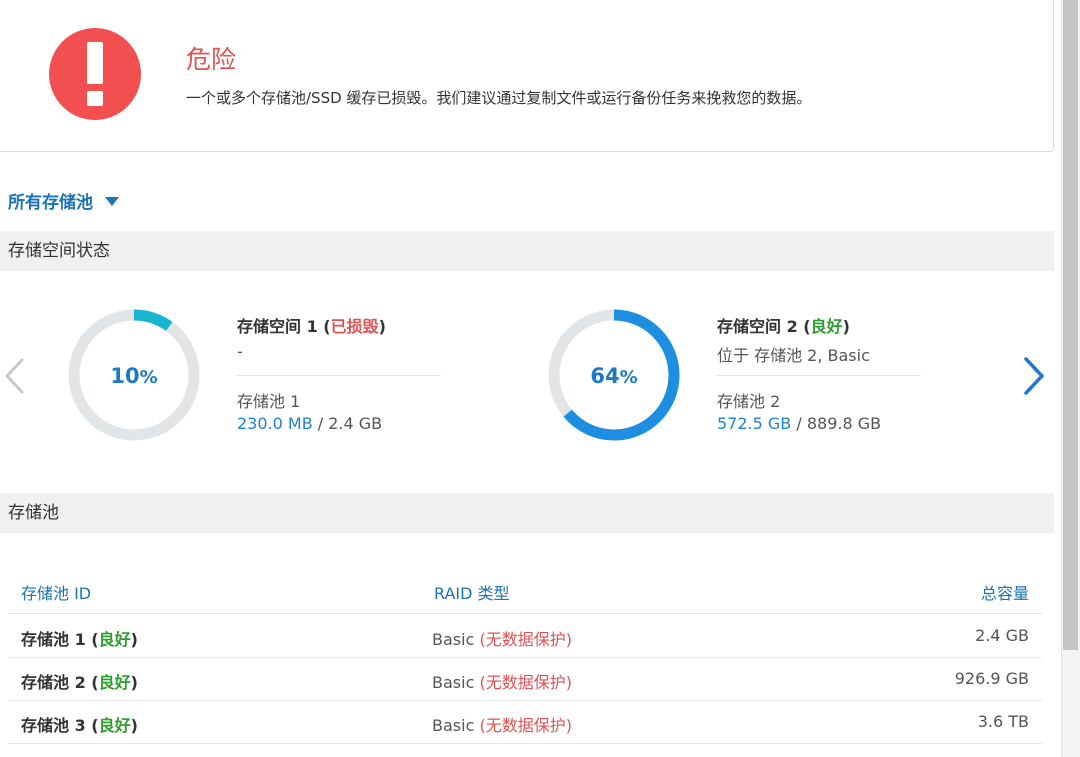  I want to click on carousel-next-button, so click(1033, 378).